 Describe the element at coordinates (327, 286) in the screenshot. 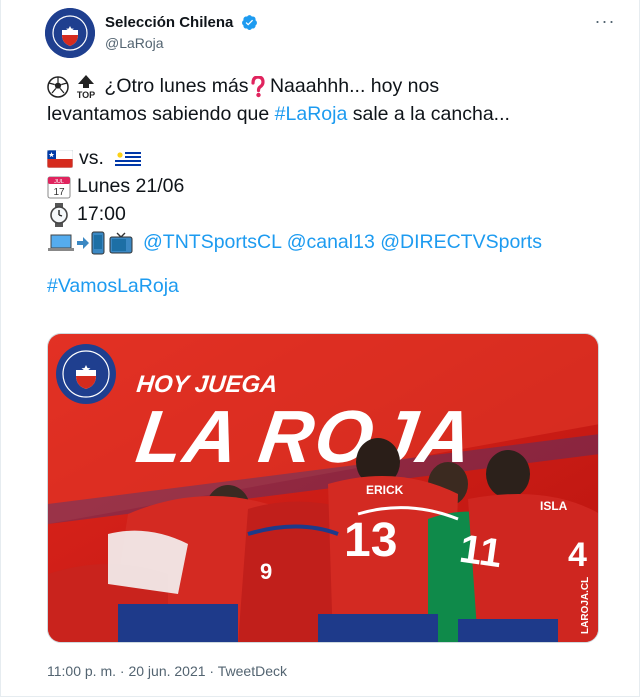

I see `tweet-line-hashtag: #VamosLaRoja` at that location.